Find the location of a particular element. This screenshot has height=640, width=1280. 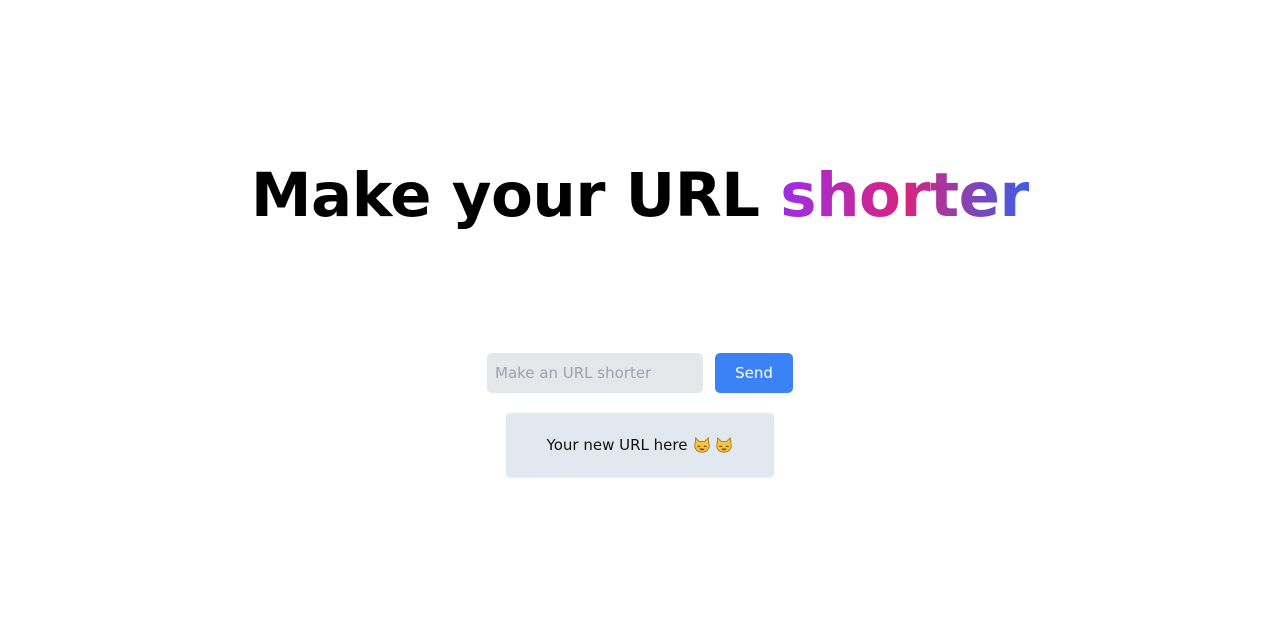

result-box: Your new URL here is located at coordinates (640, 445).